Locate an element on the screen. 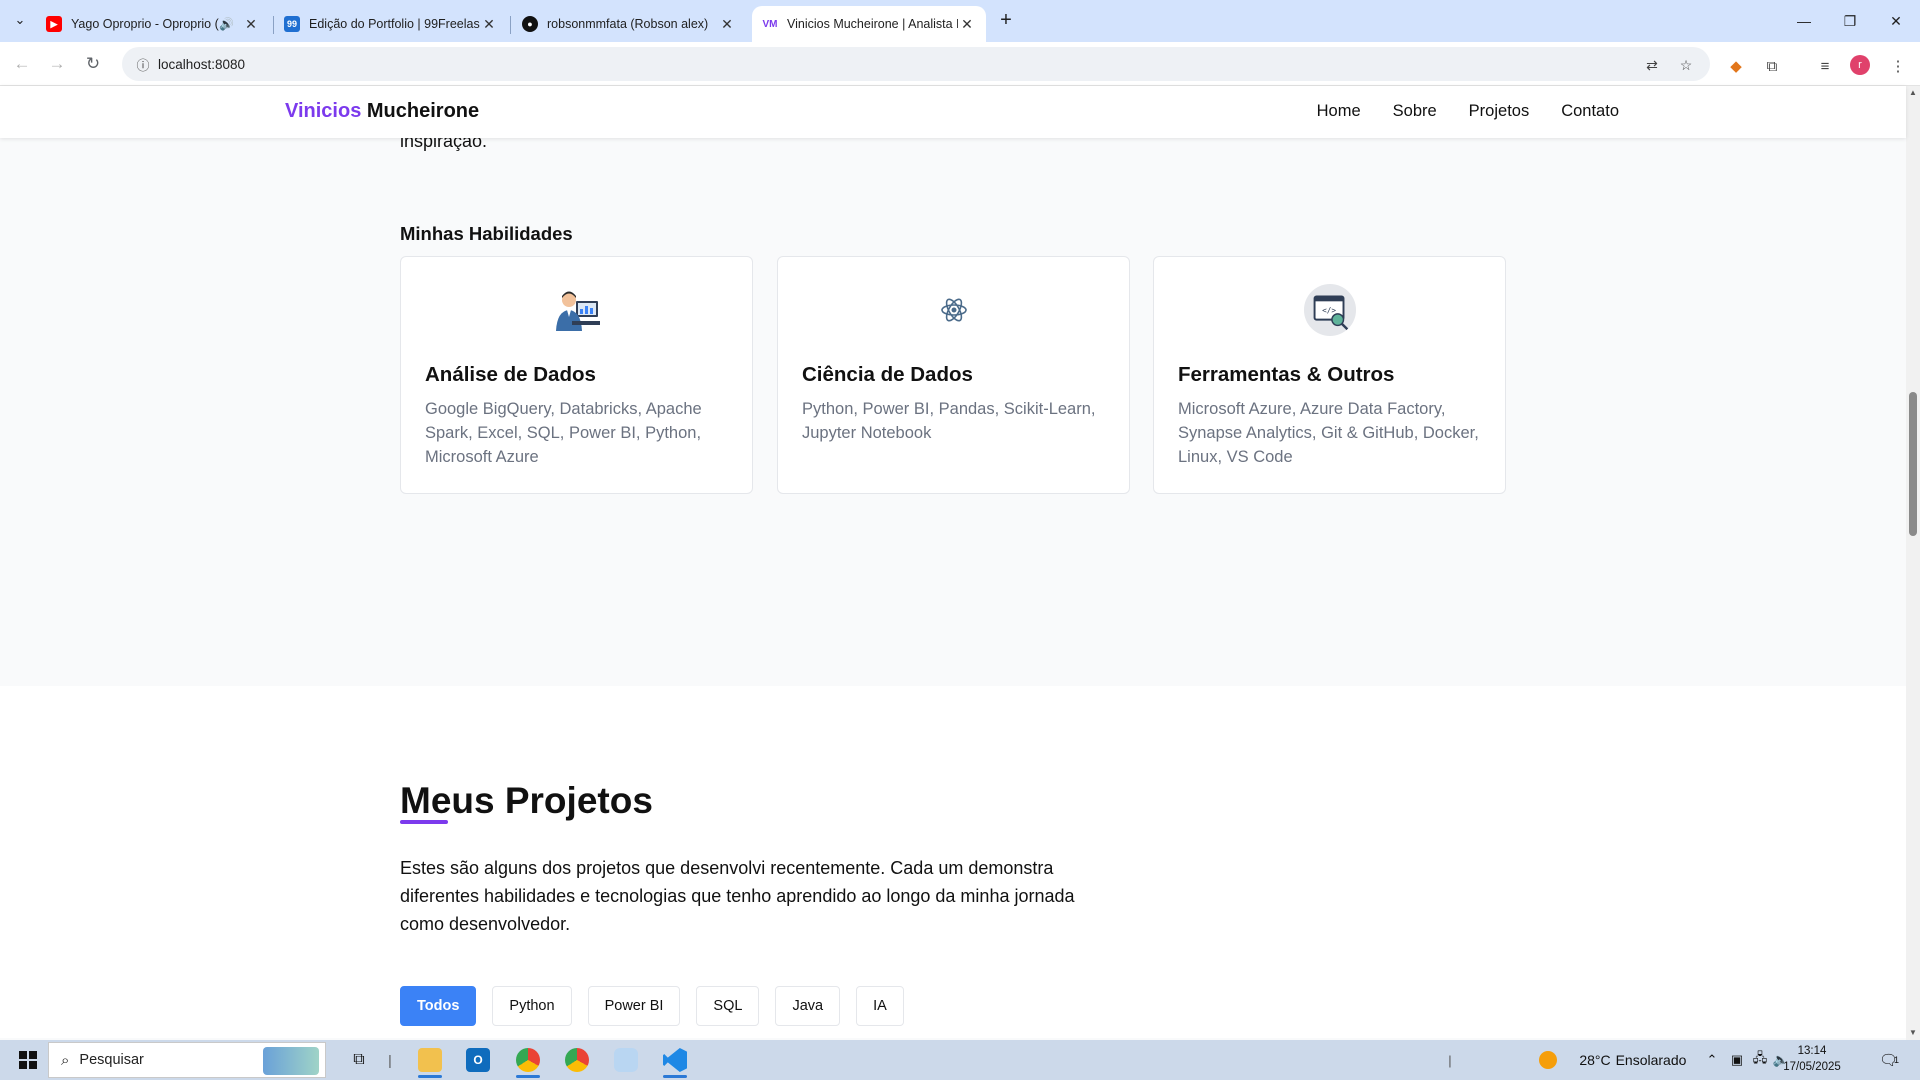 The image size is (1920, 1080). nav-link-sobre: Sobre is located at coordinates (1415, 111).